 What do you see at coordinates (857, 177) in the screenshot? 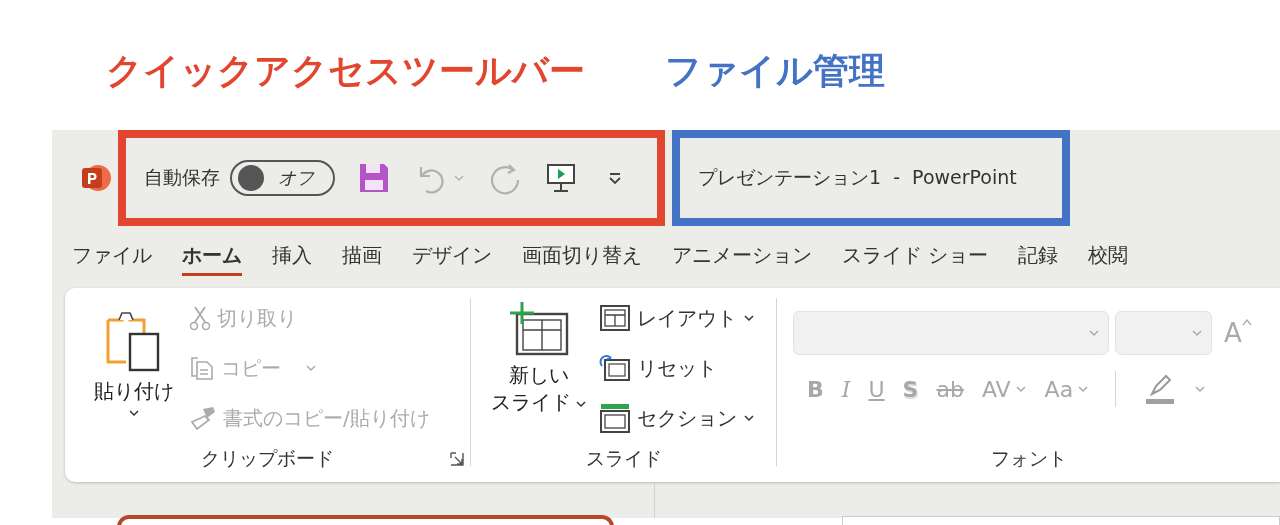
I see `document-title: プレゼンテーション1 - PowerPoint` at bounding box center [857, 177].